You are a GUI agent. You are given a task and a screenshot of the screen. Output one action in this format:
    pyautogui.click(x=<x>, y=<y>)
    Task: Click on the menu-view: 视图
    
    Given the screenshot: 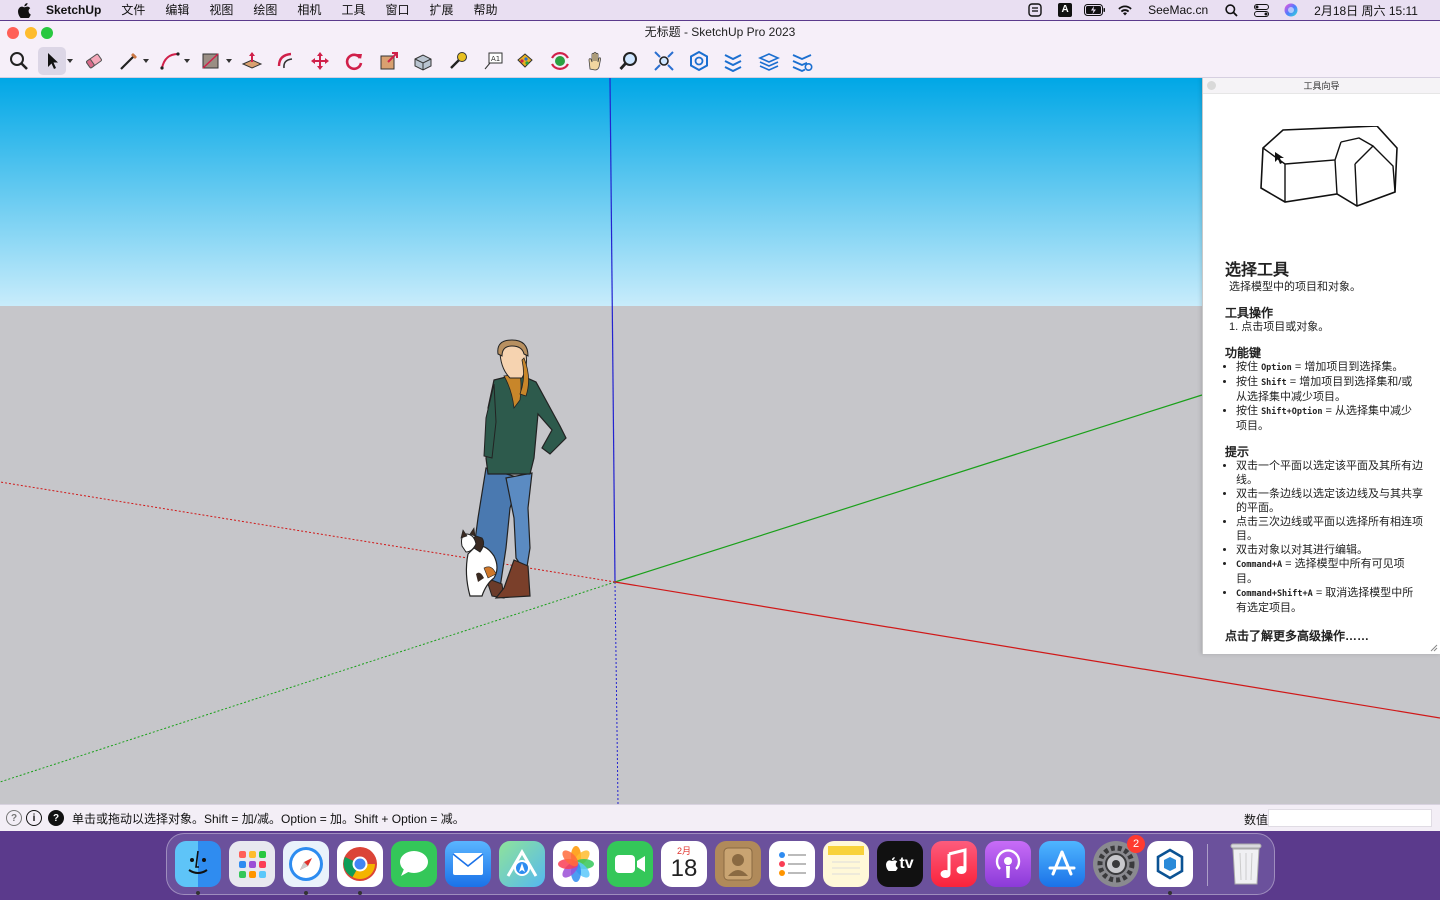 What is the action you would take?
    pyautogui.click(x=221, y=10)
    